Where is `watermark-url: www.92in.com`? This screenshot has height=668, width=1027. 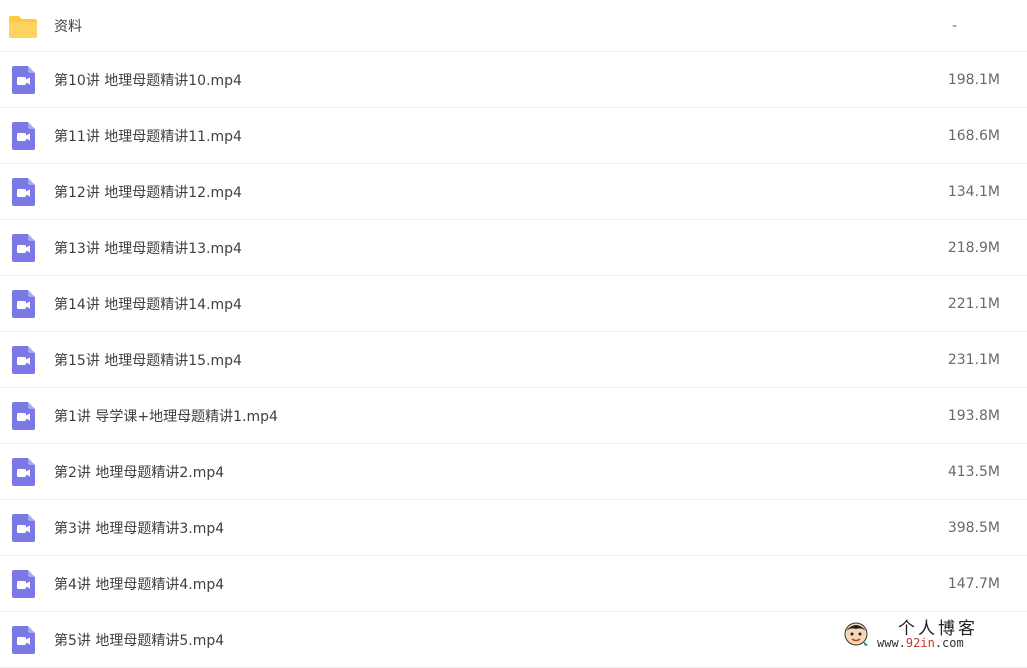 watermark-url: www.92in.com is located at coordinates (920, 643).